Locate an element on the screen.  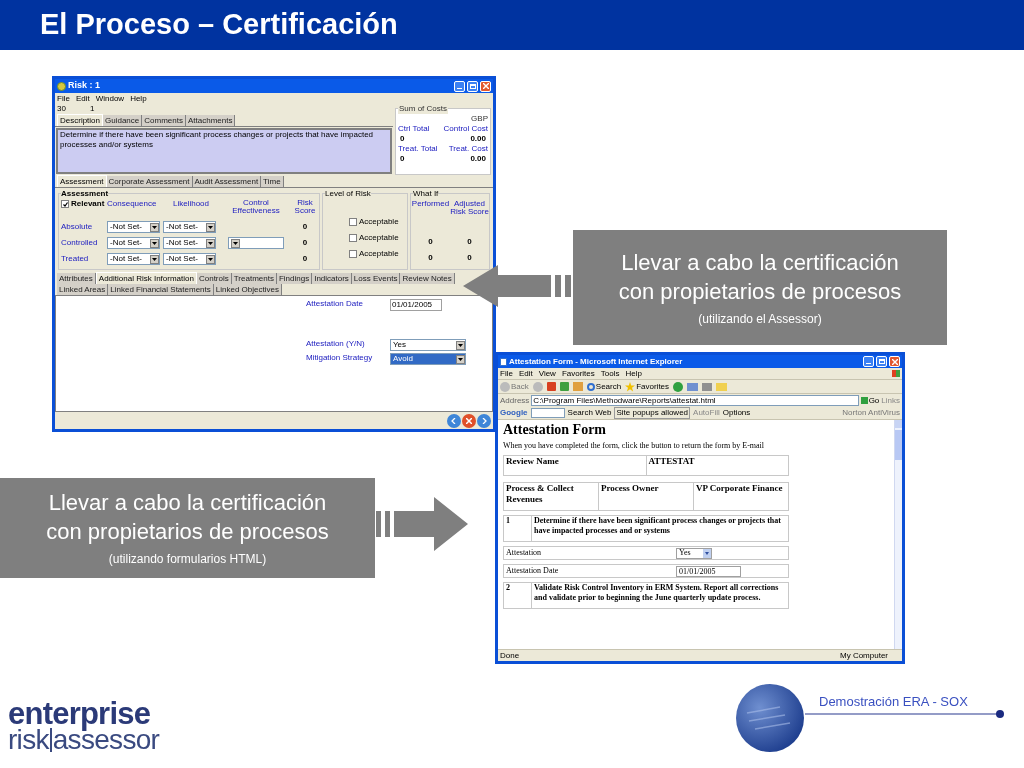
column-heading: Performed is located at coordinates (430, 205).